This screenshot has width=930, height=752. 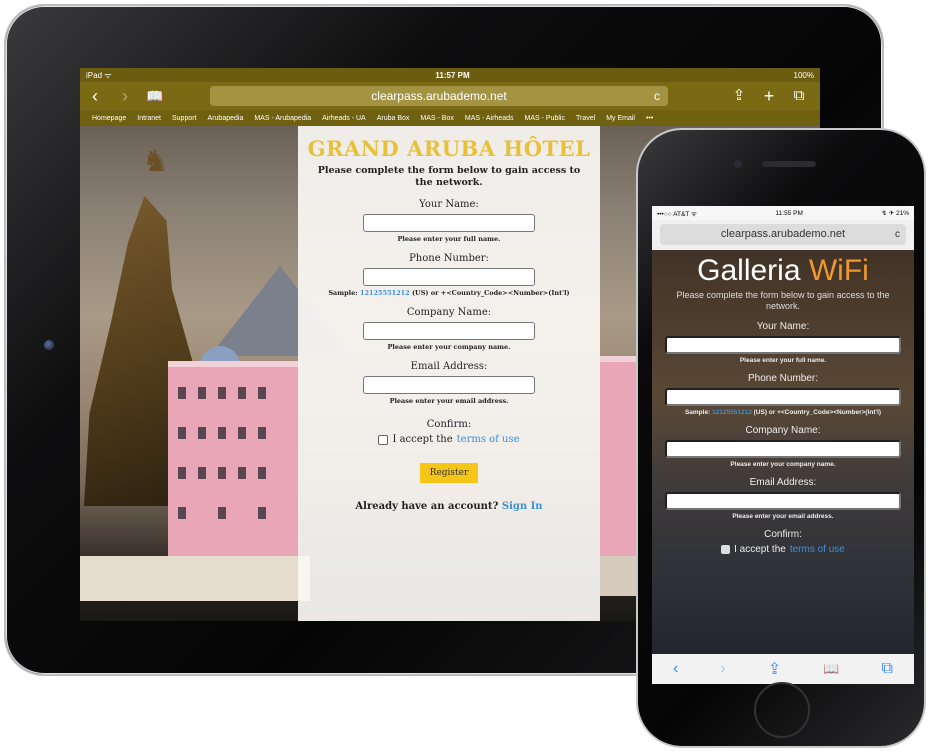 What do you see at coordinates (760, 549) in the screenshot?
I see `iphone-accept-terms-text: I accept the` at bounding box center [760, 549].